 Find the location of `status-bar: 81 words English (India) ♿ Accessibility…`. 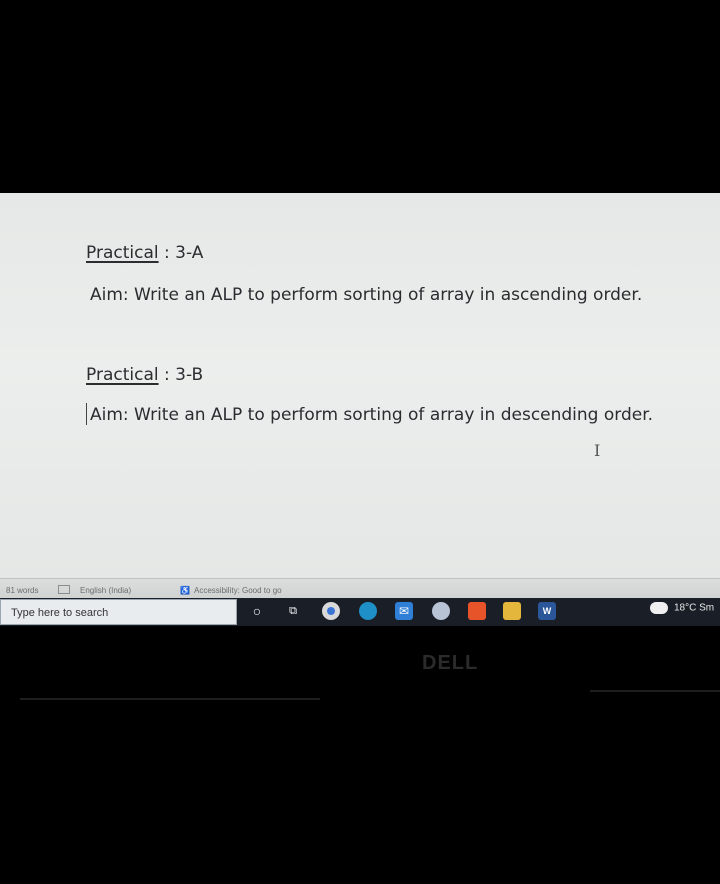

status-bar: 81 words English (India) ♿ Accessibility… is located at coordinates (360, 588).